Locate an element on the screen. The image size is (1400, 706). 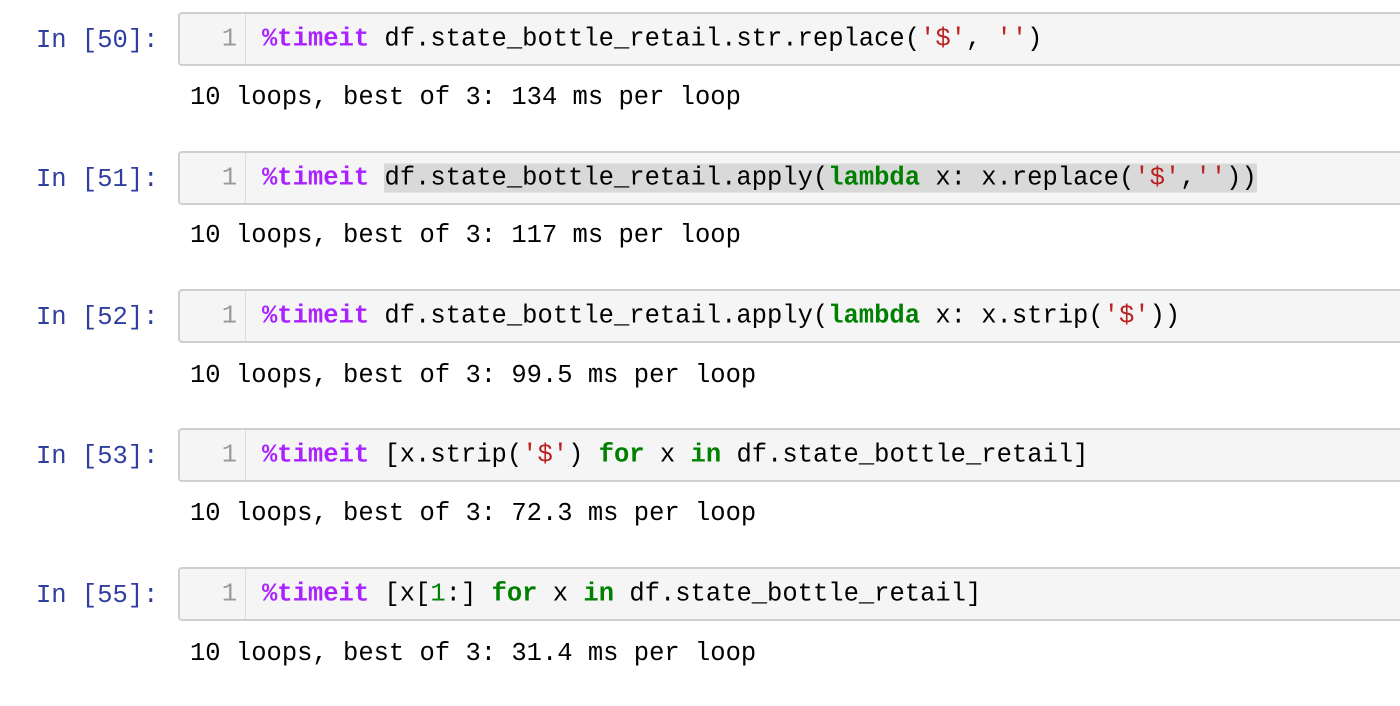
code-token: [x.strip( is located at coordinates (446, 455).